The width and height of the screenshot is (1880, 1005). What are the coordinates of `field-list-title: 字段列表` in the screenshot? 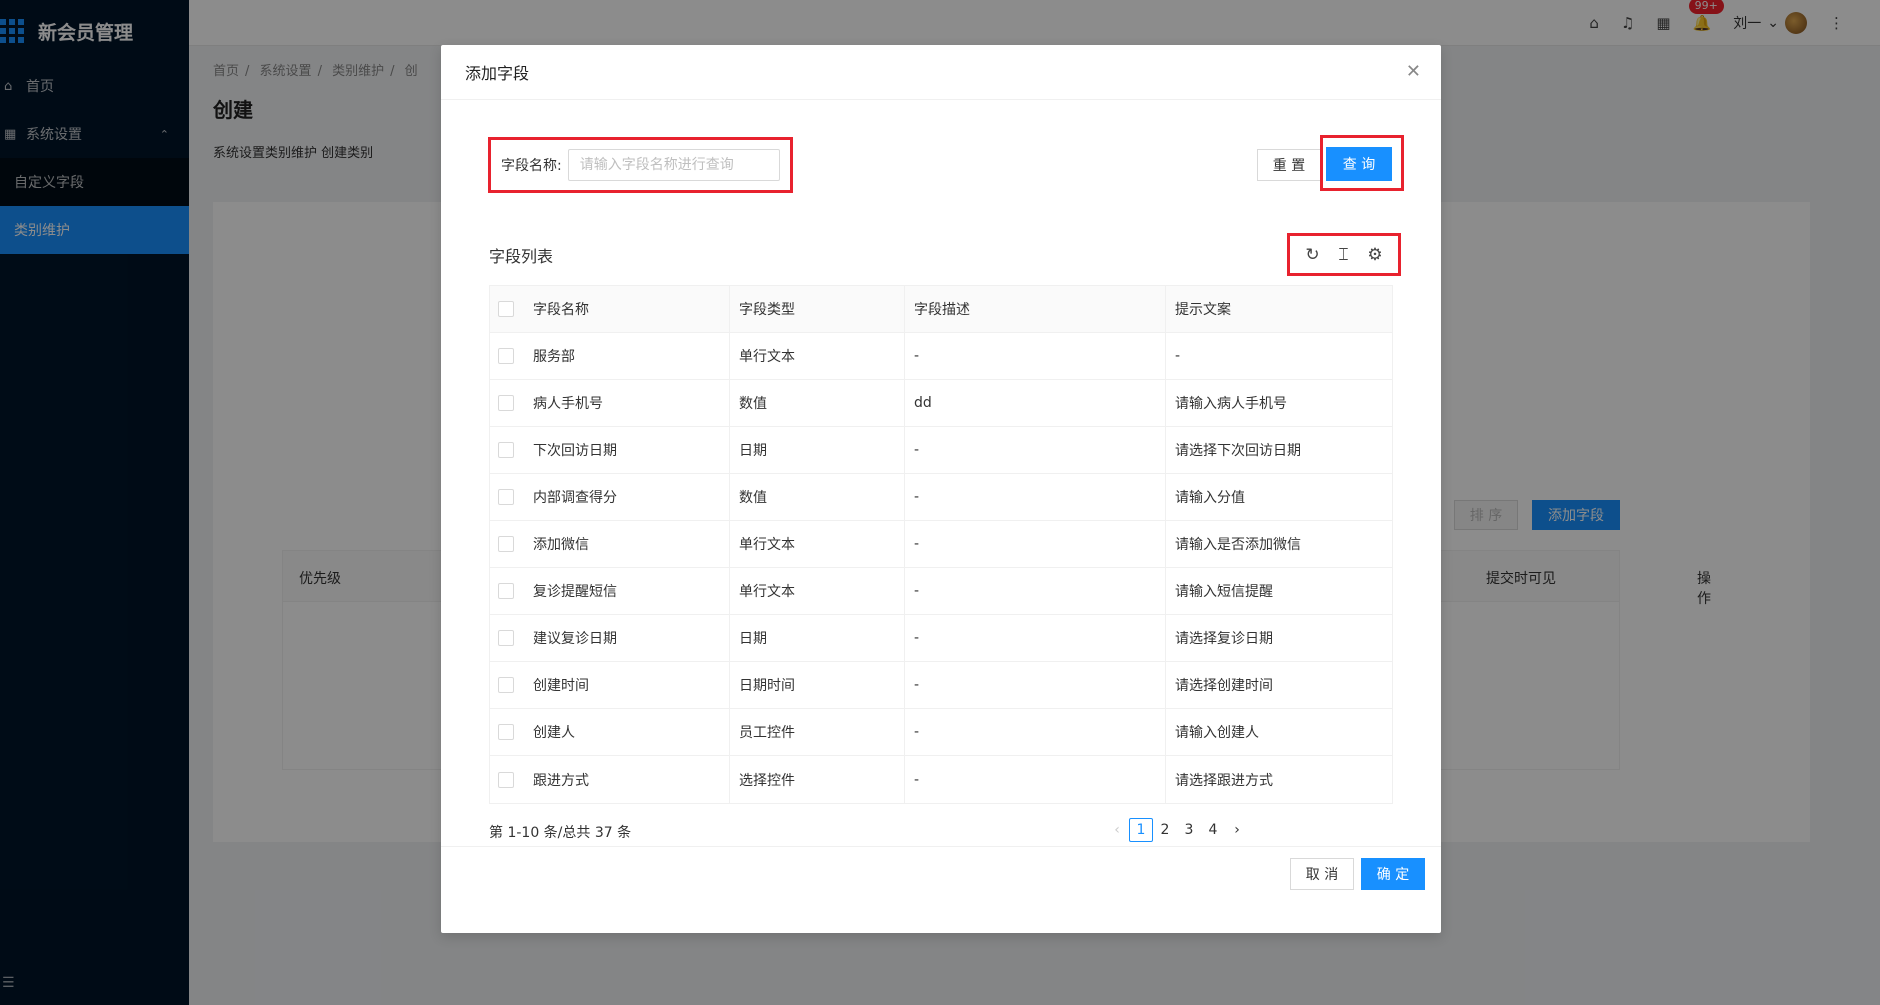 It's located at (521, 256).